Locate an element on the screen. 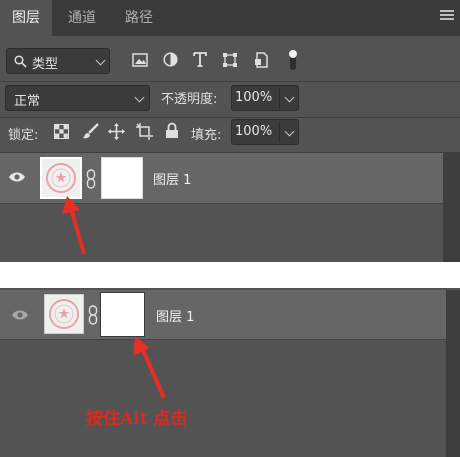  opacity-field: 100% is located at coordinates (265, 98).